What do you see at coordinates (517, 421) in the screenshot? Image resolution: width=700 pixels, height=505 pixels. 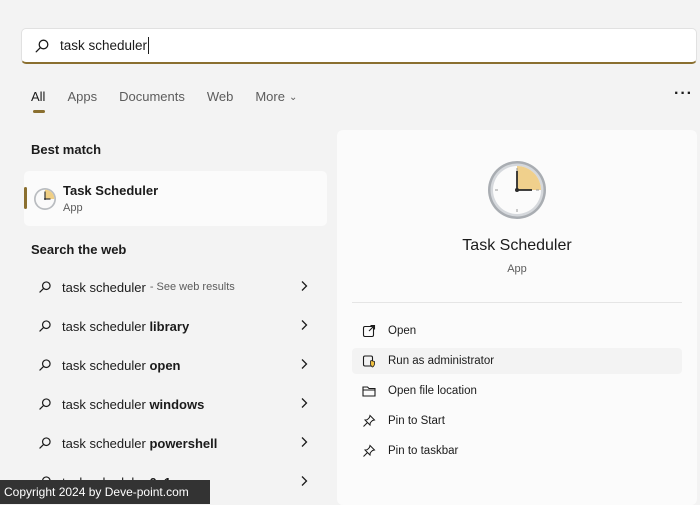 I see `pin-to-start-action: Pin to Start` at bounding box center [517, 421].